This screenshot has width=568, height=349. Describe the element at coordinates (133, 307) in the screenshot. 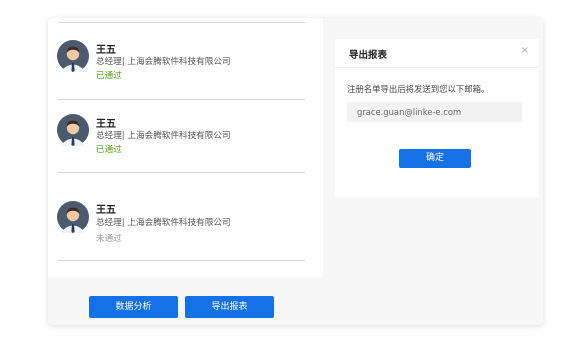

I see `data-analysis-button: 数据分析` at that location.